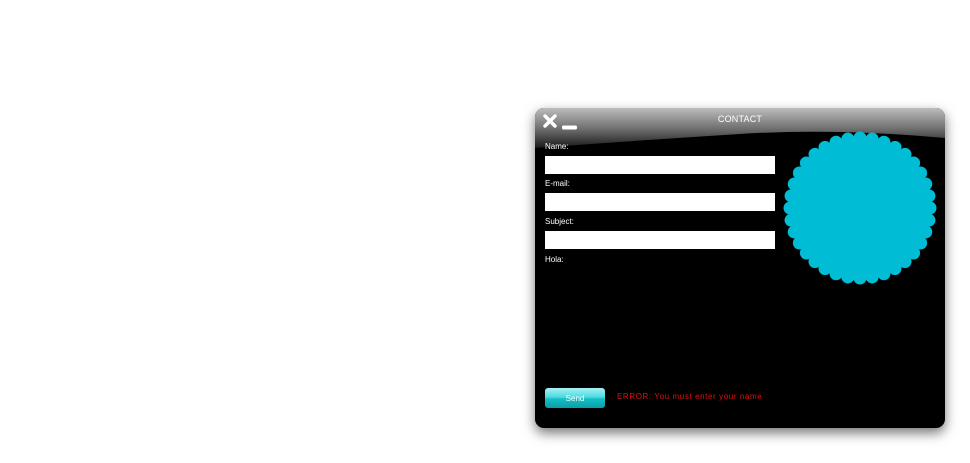  What do you see at coordinates (660, 165) in the screenshot?
I see `name-field` at bounding box center [660, 165].